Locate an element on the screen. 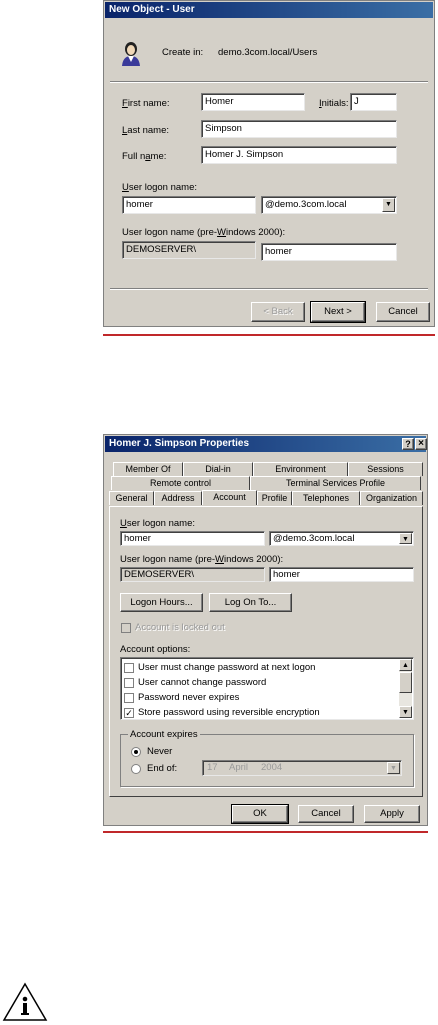 This screenshot has width=438, height=1025. full-name-label: Full name: is located at coordinates (144, 156).